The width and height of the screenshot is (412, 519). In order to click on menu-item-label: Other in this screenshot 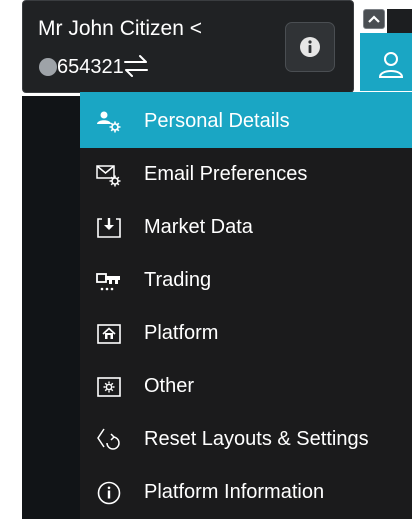, I will do `click(169, 386)`.